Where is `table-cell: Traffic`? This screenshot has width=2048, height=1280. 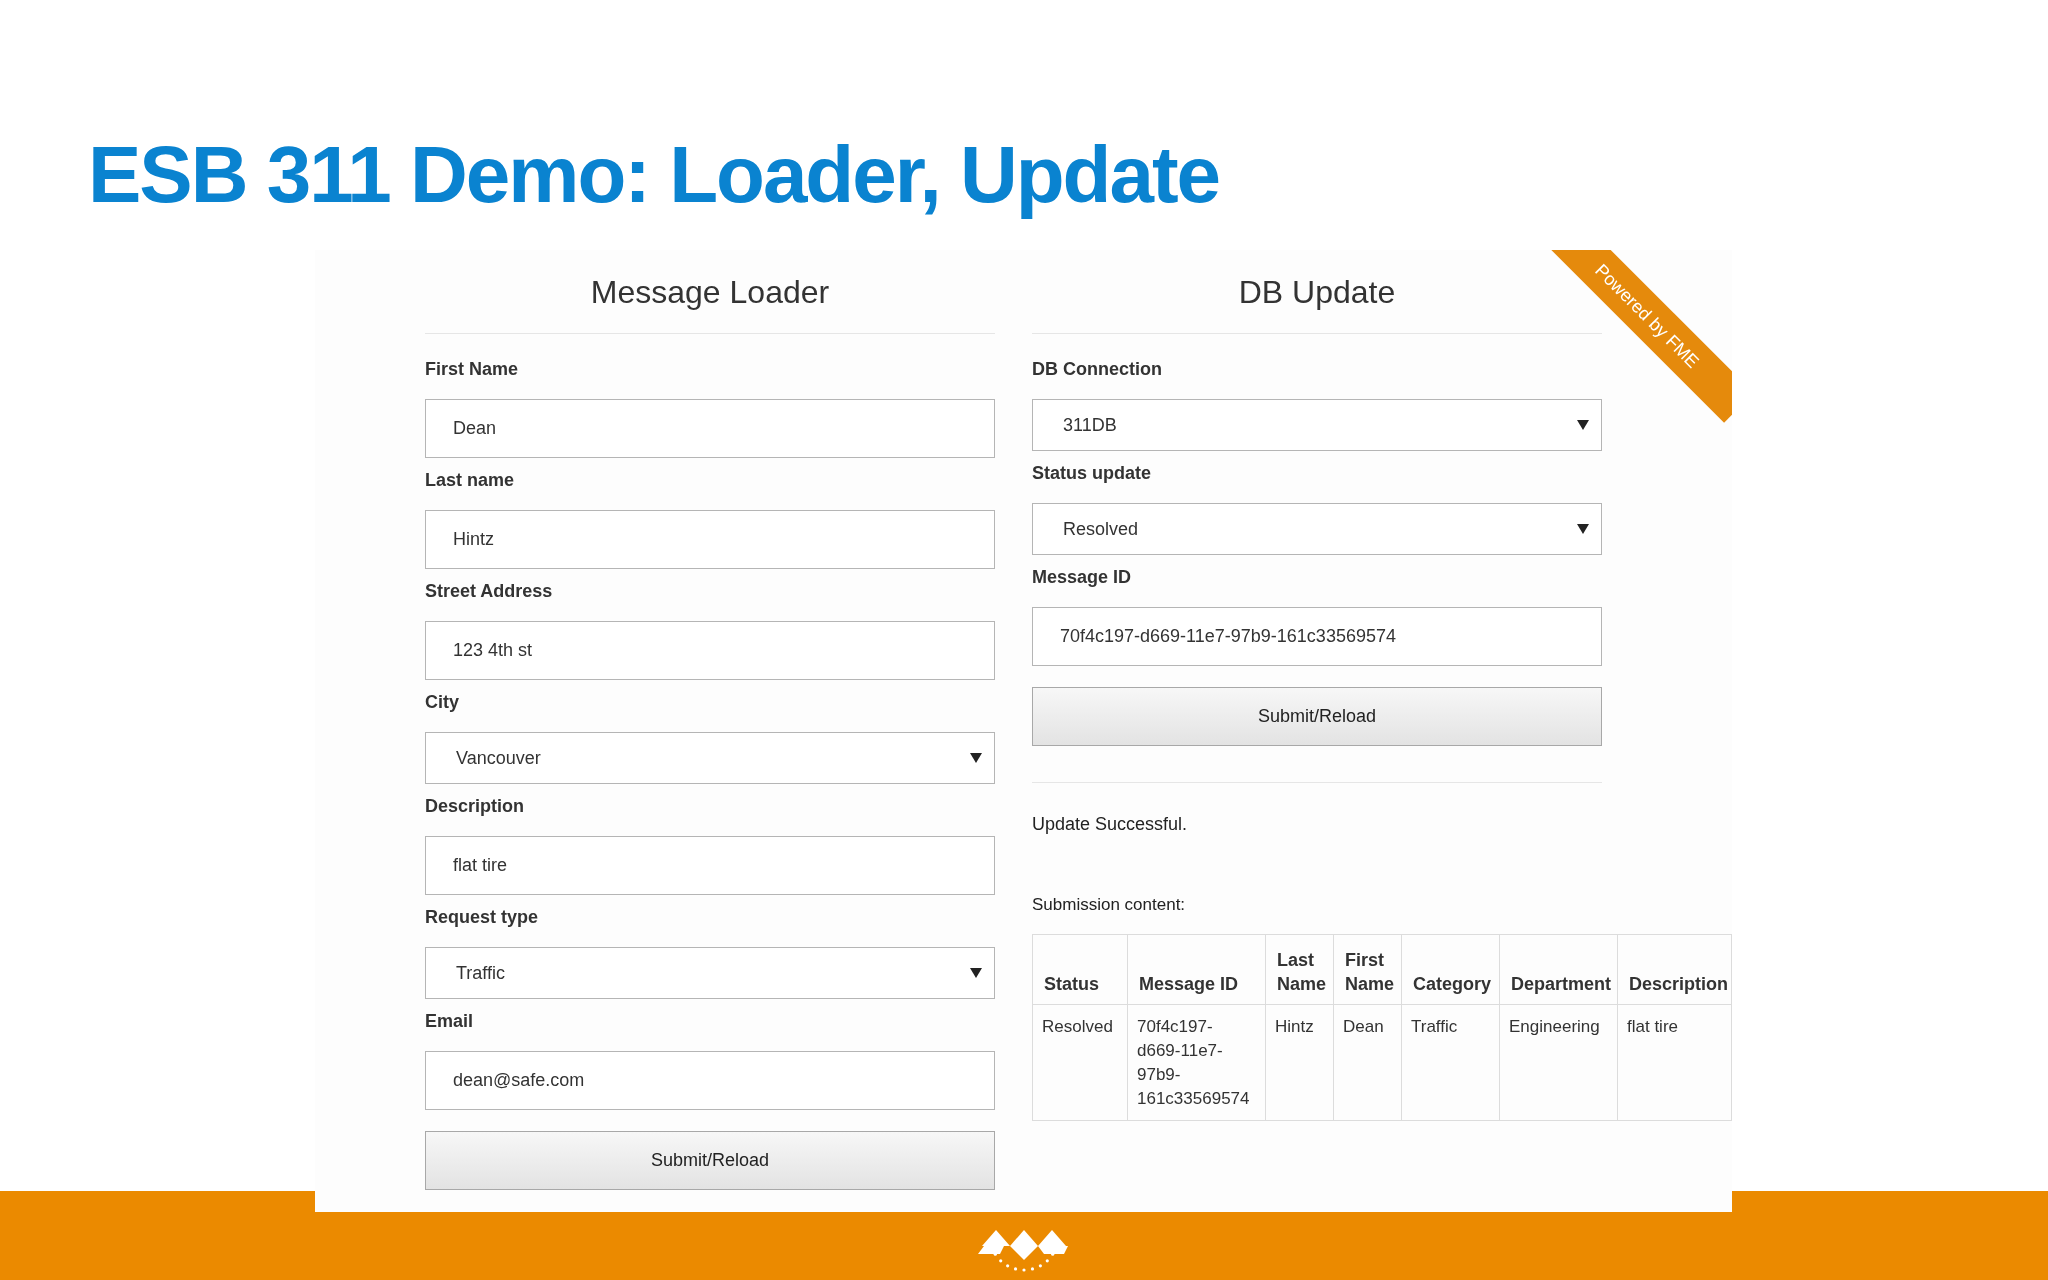
table-cell: Traffic is located at coordinates (1434, 1026).